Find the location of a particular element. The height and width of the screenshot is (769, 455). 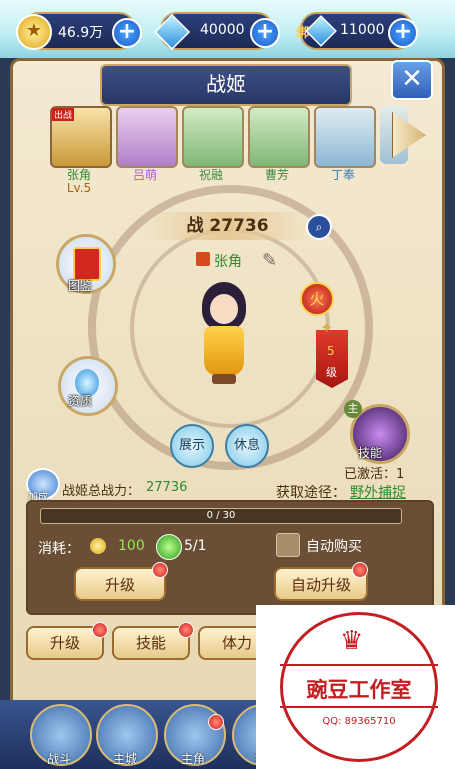

show-button: 展示 is located at coordinates (192, 446).